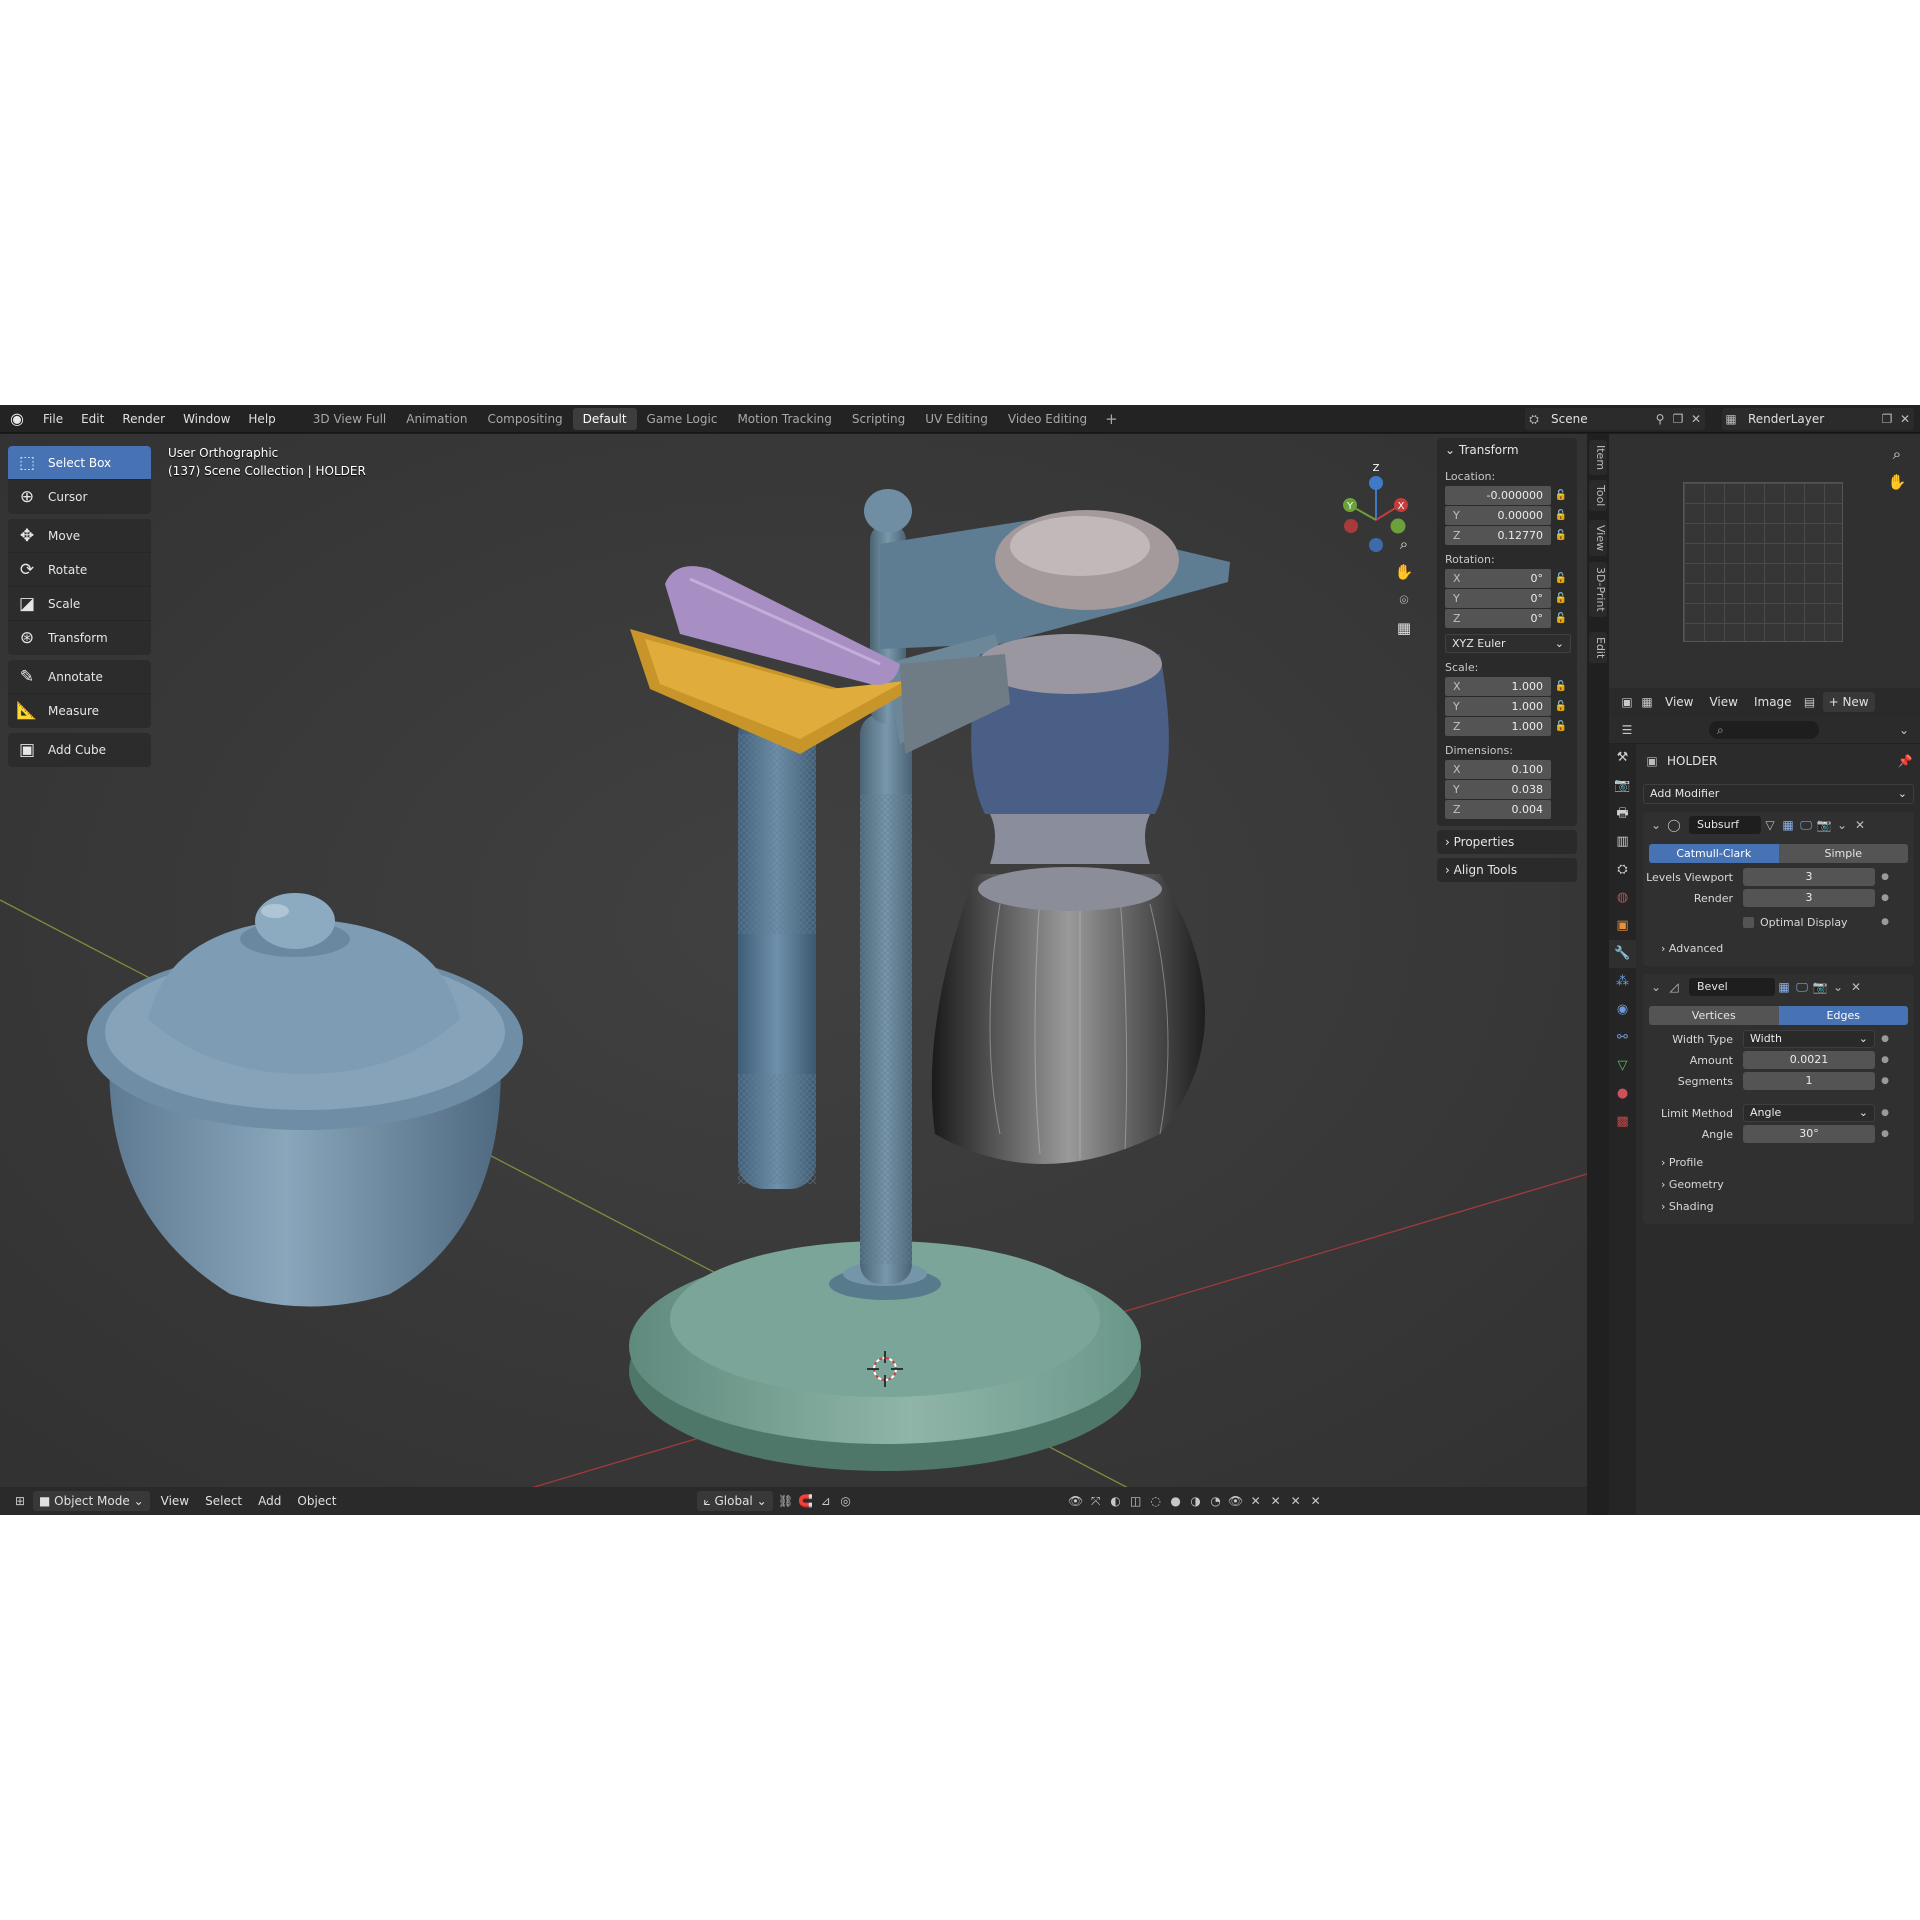 The image size is (1920, 1920). Describe the element at coordinates (1848, 702) in the screenshot. I see `new-image-button: + New` at that location.